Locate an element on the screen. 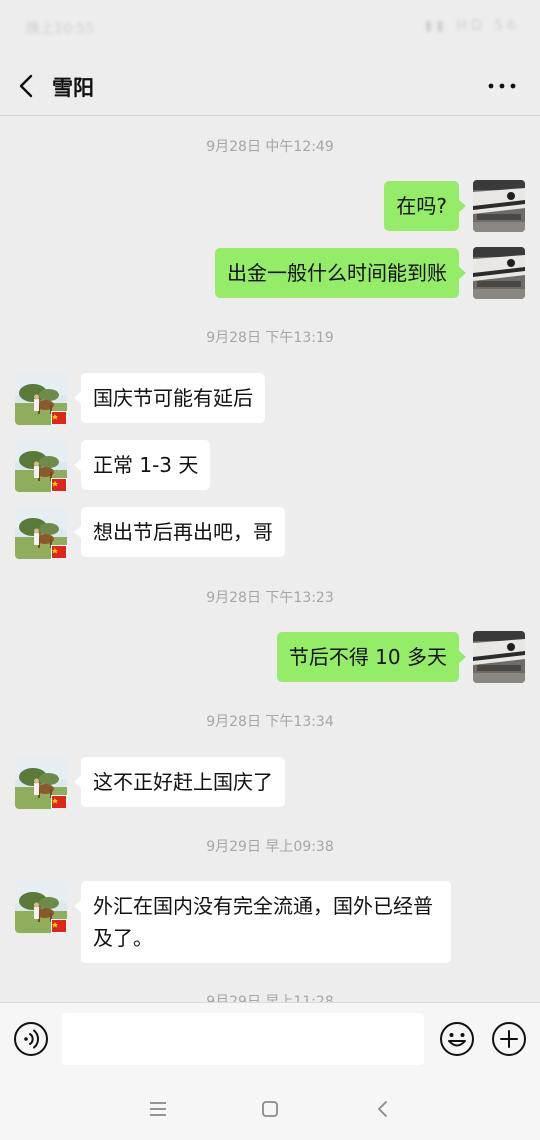  more-functions-button is located at coordinates (509, 1039).